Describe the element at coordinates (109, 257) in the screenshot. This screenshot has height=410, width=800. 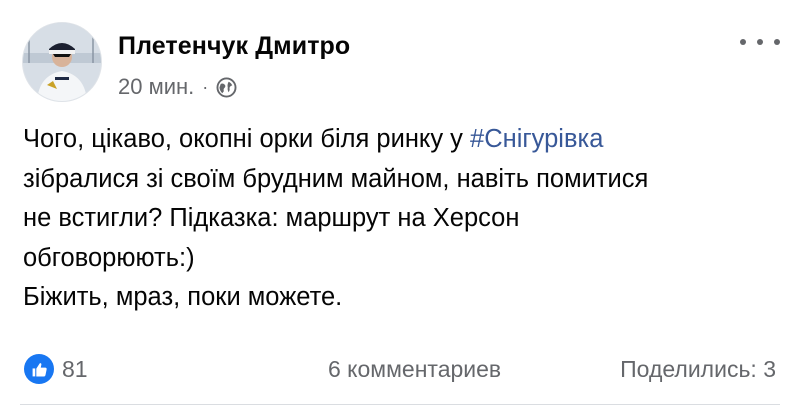
I see `post-body-line: обговорюють:)` at that location.